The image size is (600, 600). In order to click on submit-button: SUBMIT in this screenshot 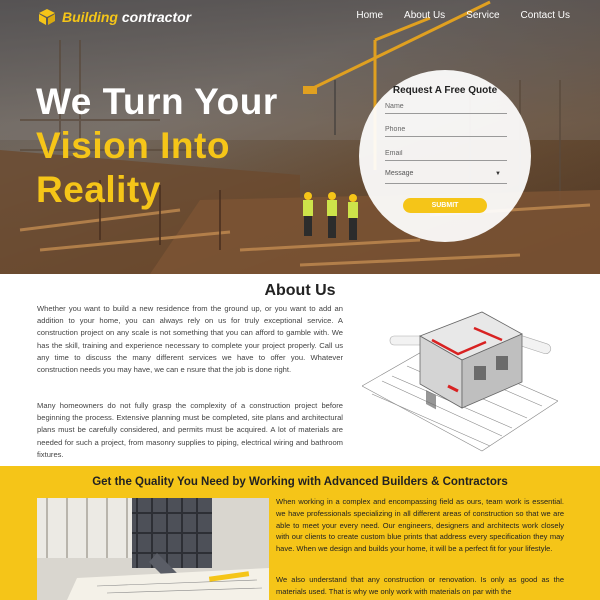, I will do `click(445, 205)`.